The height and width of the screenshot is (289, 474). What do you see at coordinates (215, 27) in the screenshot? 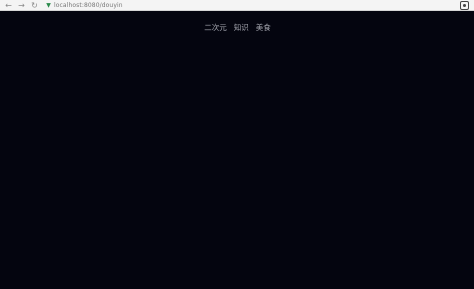
I see `nav-item-anime: 二次元` at bounding box center [215, 27].